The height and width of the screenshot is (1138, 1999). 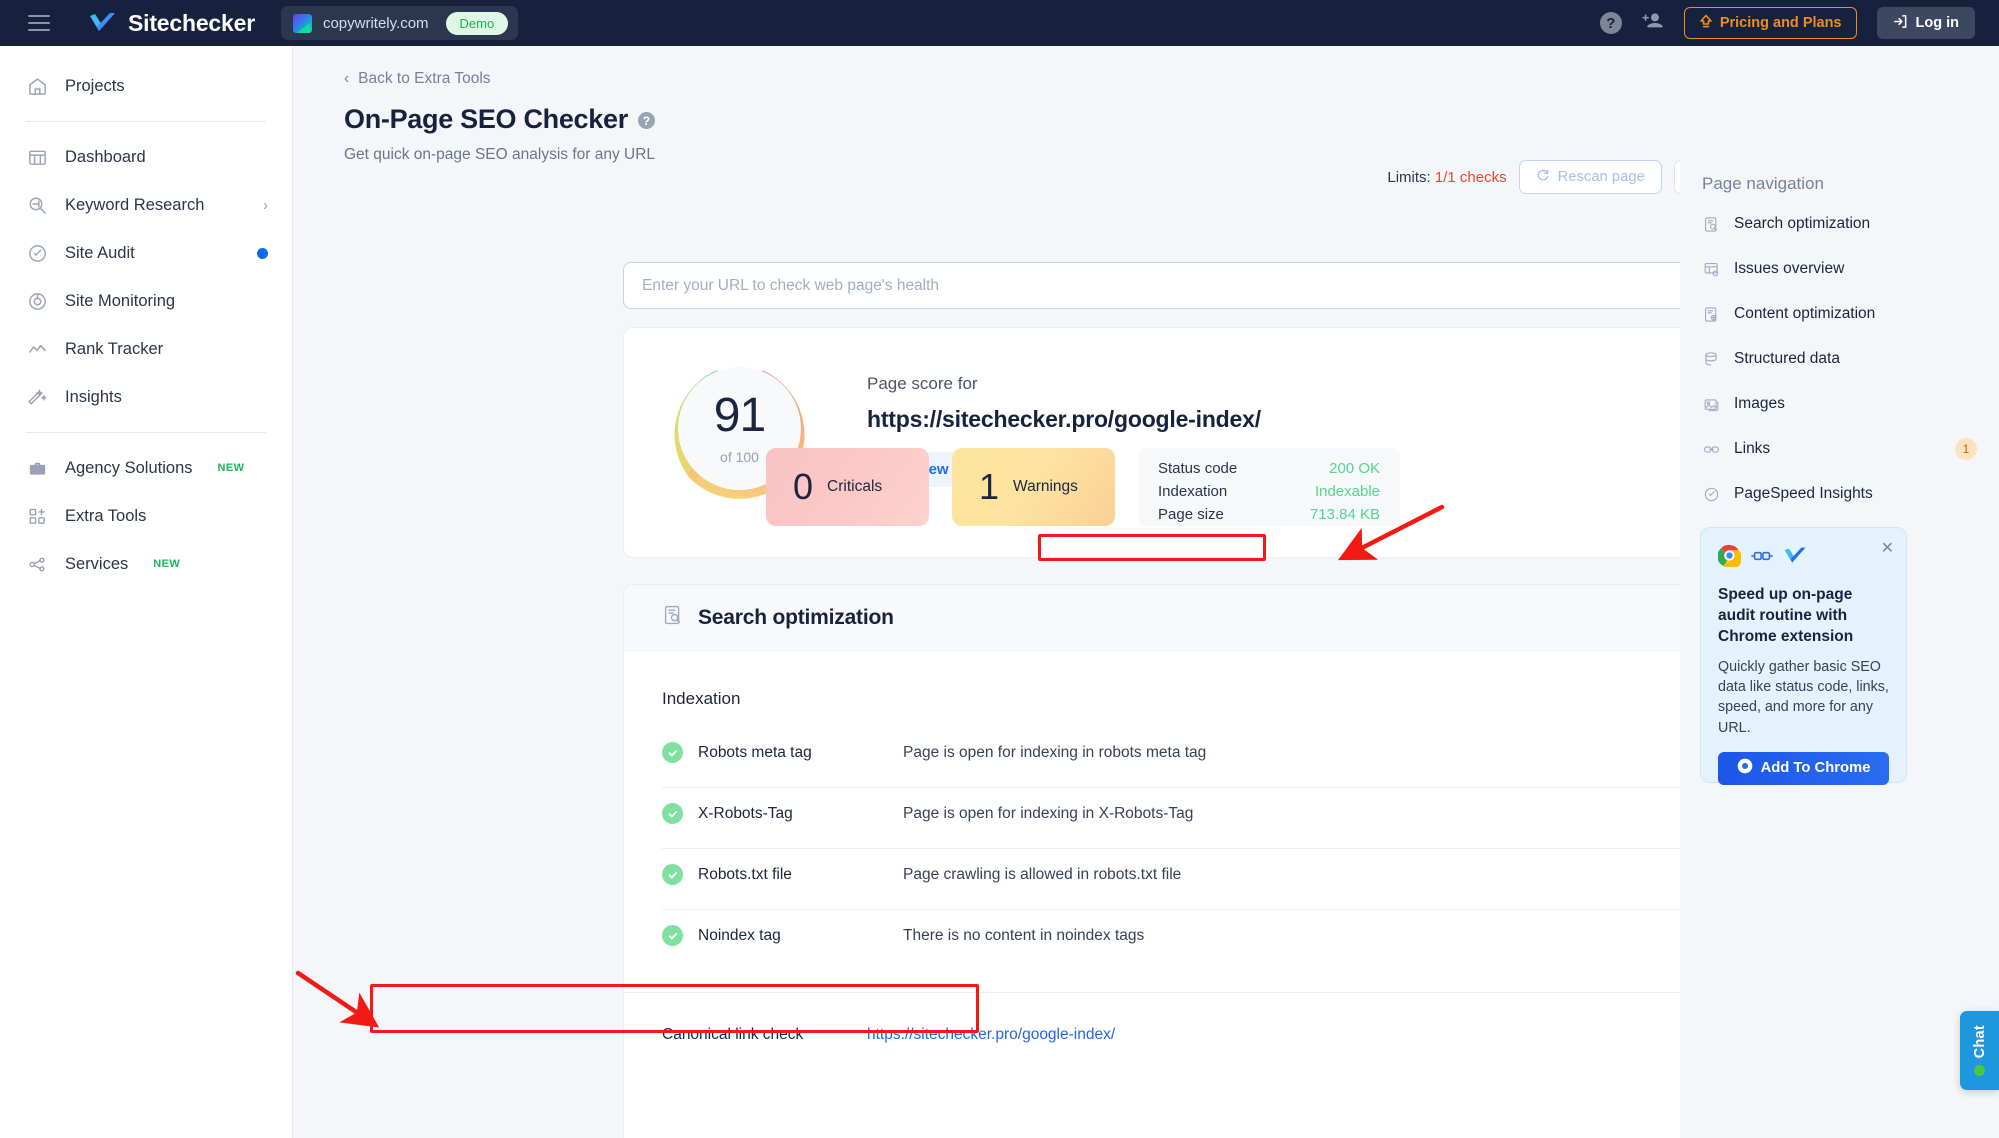 I want to click on title-help-icon: ?, so click(x=646, y=120).